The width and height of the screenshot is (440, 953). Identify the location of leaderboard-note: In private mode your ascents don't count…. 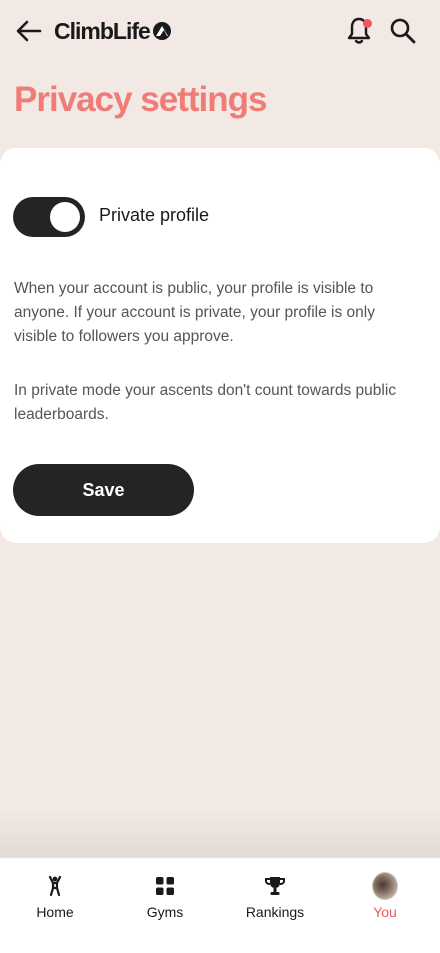
(205, 402).